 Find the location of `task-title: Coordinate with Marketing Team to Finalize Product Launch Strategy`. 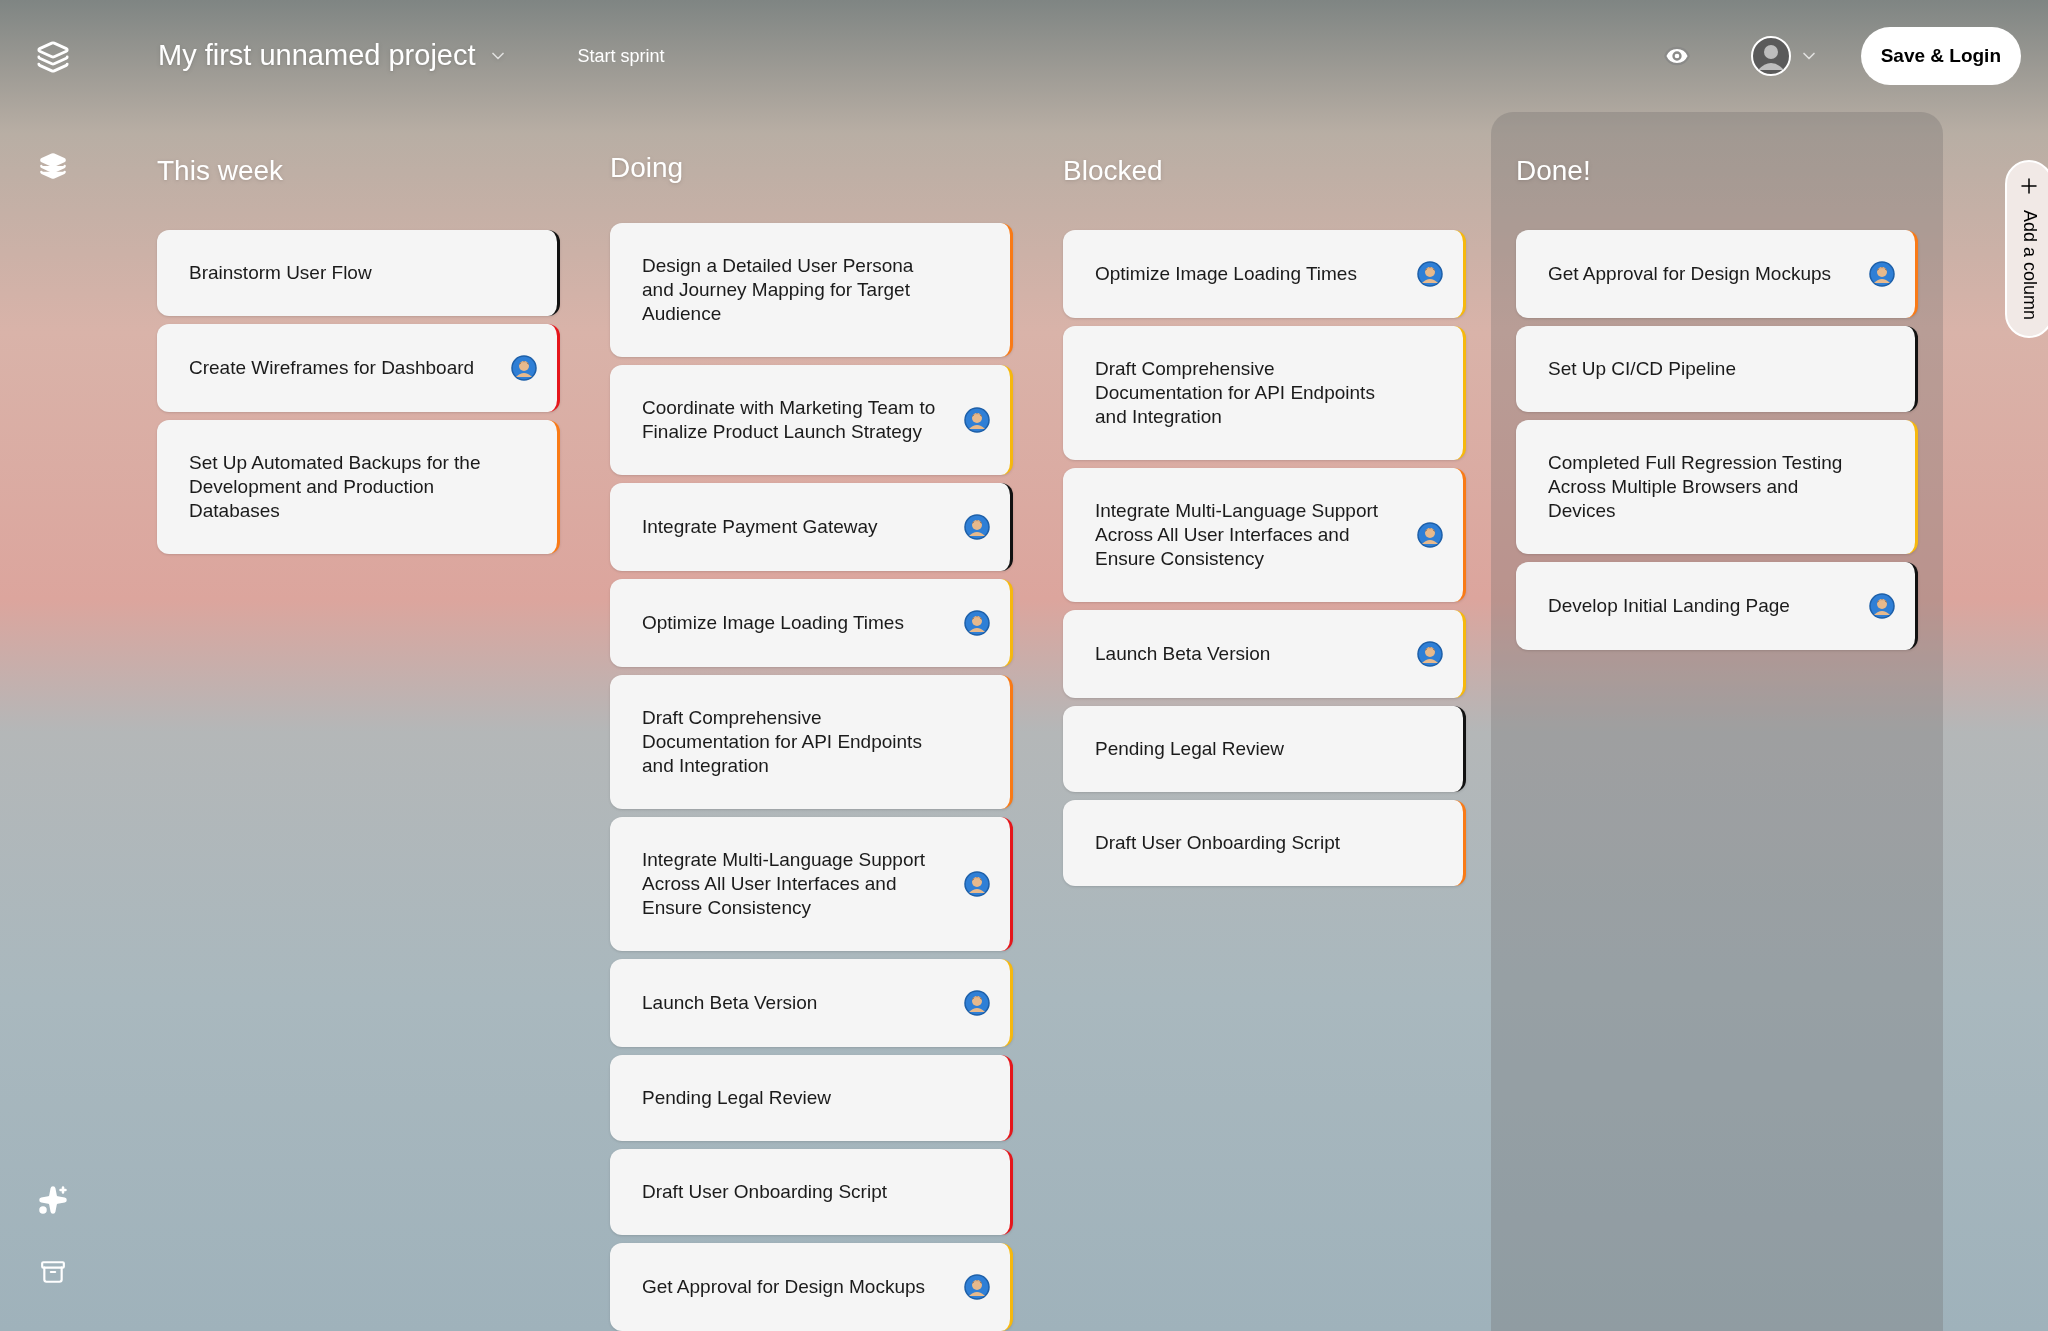

task-title: Coordinate with Marketing Team to Finalize Product Launch Strategy is located at coordinates (789, 420).